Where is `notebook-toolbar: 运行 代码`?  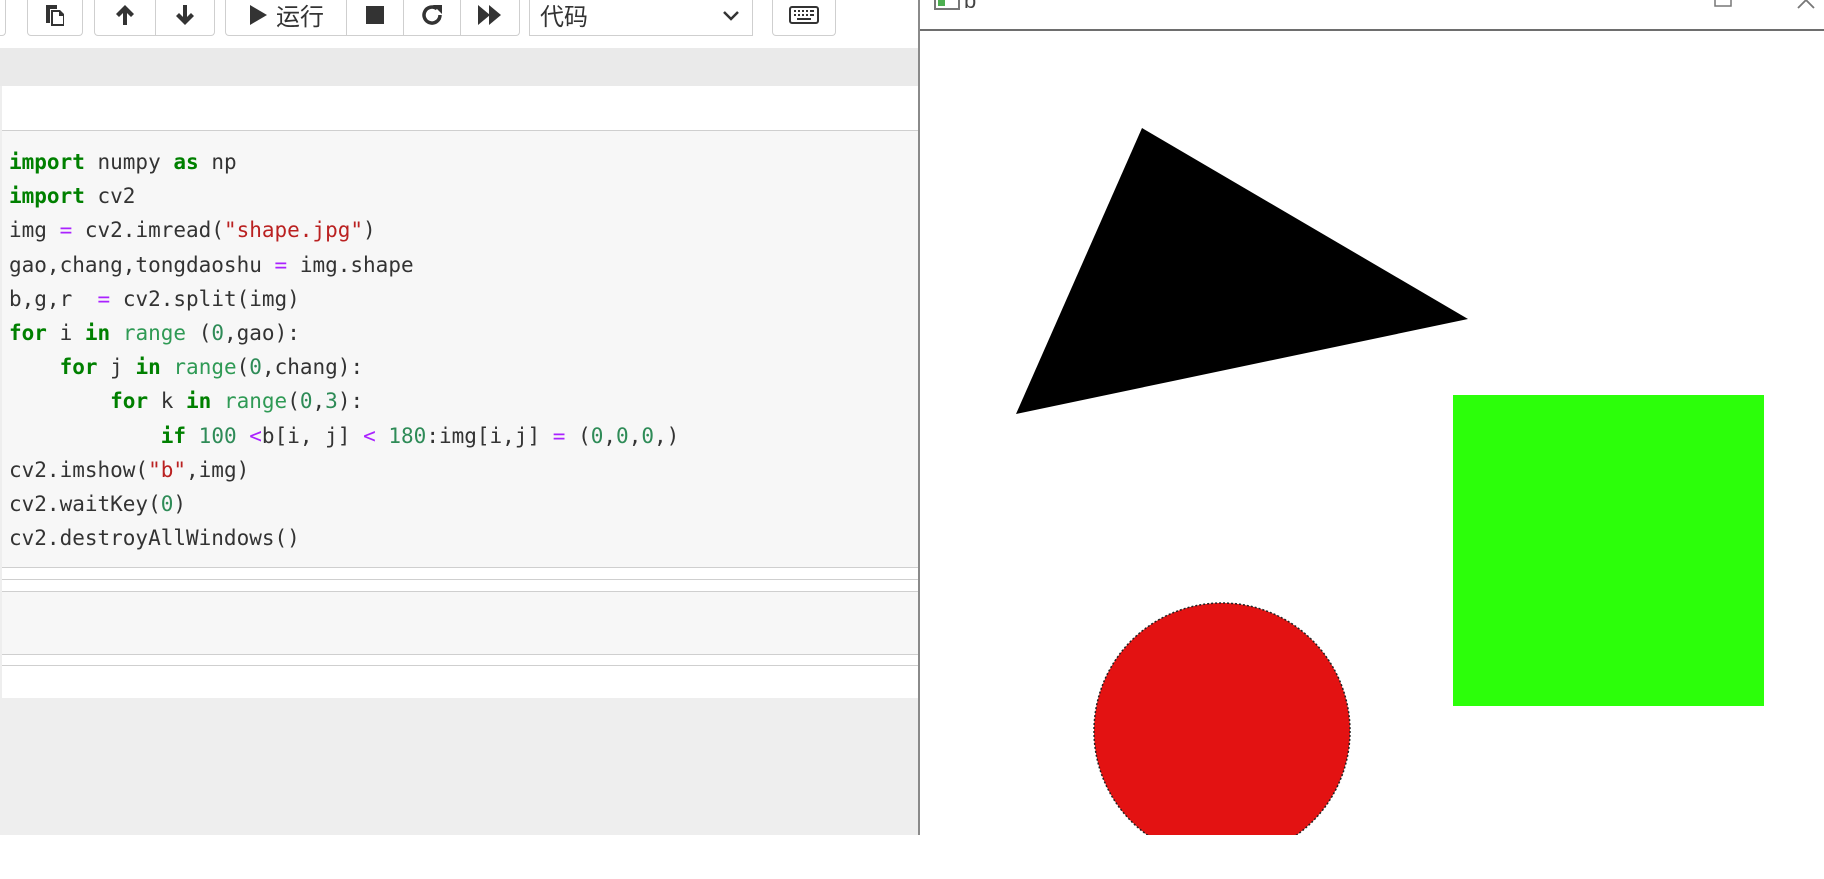
notebook-toolbar: 运行 代码 is located at coordinates (459, 24).